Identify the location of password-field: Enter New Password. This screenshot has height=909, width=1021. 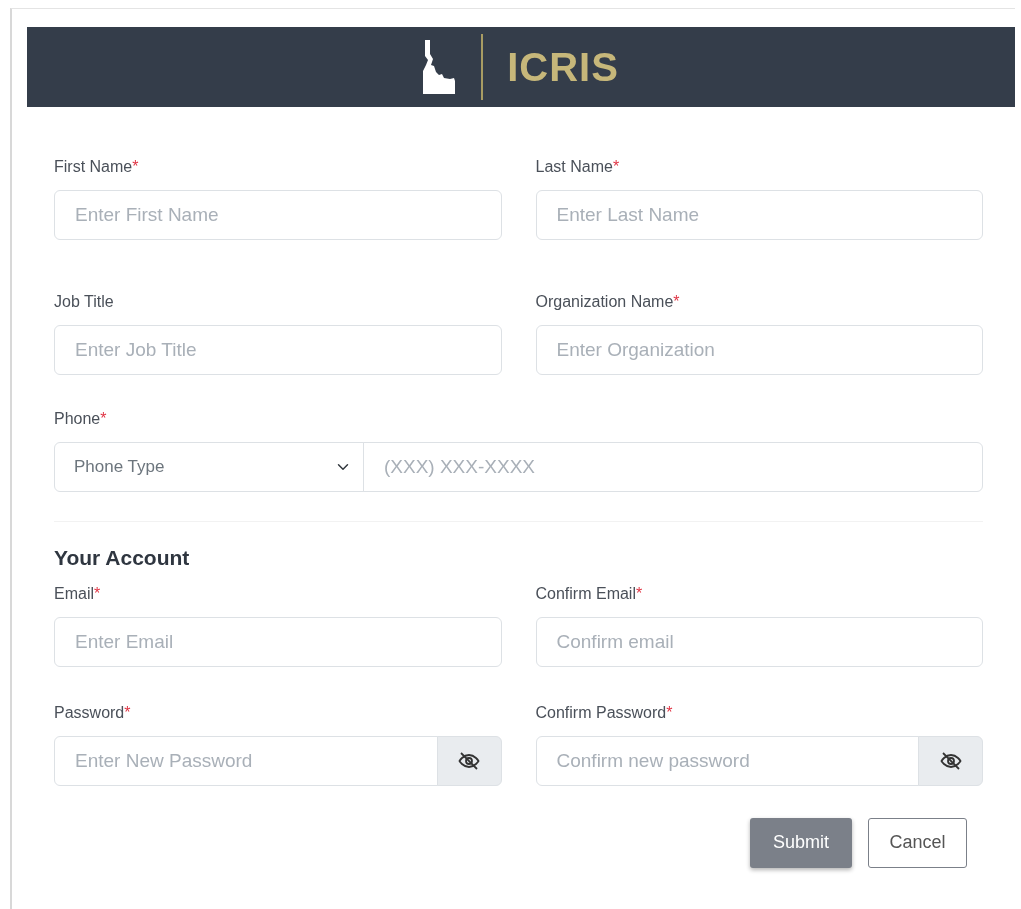
(246, 760).